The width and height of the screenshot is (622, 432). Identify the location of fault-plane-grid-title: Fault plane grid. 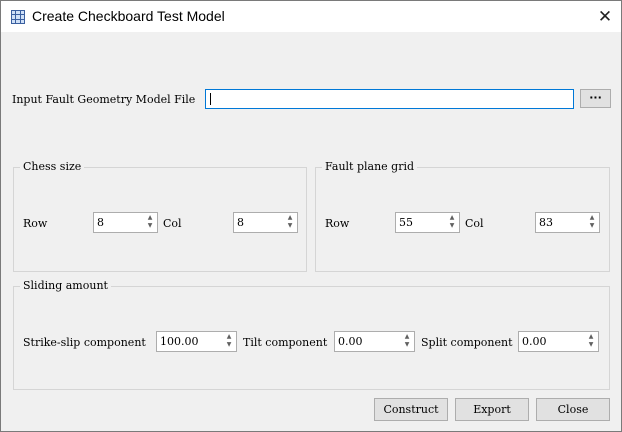
(370, 166).